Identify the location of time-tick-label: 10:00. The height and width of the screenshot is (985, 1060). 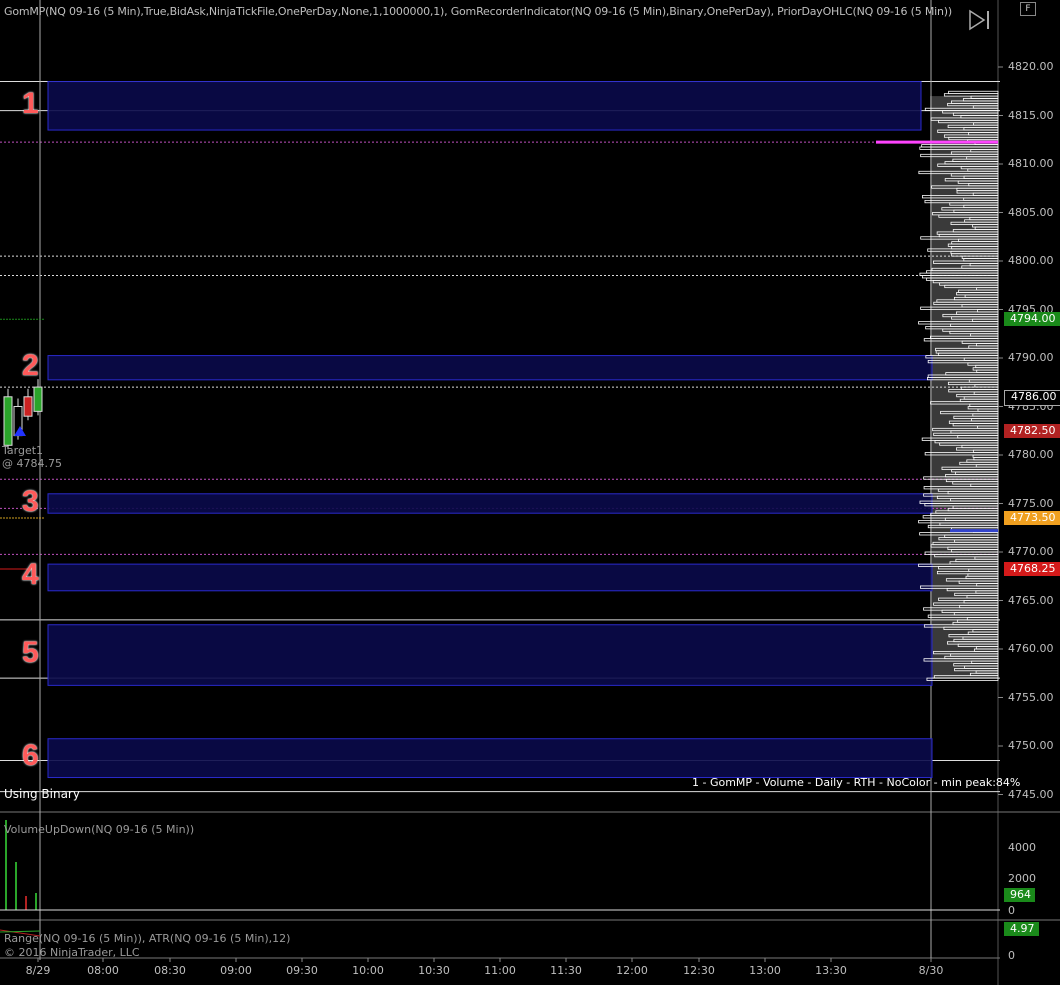
(368, 970).